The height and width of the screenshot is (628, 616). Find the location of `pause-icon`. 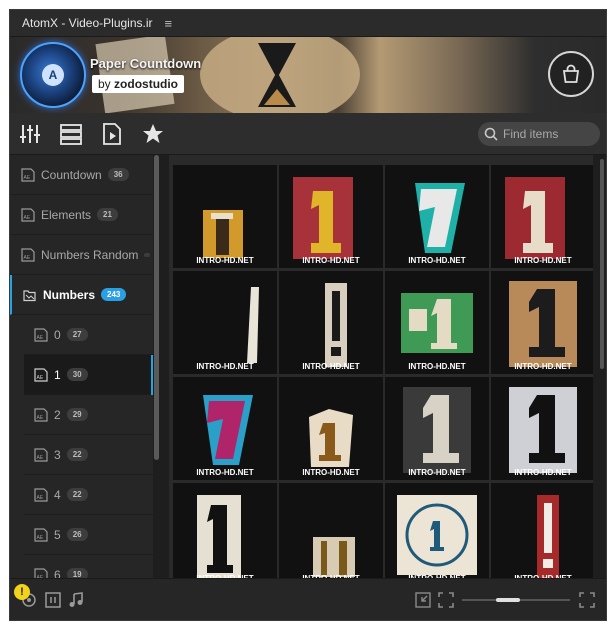

pause-icon is located at coordinates (53, 600).